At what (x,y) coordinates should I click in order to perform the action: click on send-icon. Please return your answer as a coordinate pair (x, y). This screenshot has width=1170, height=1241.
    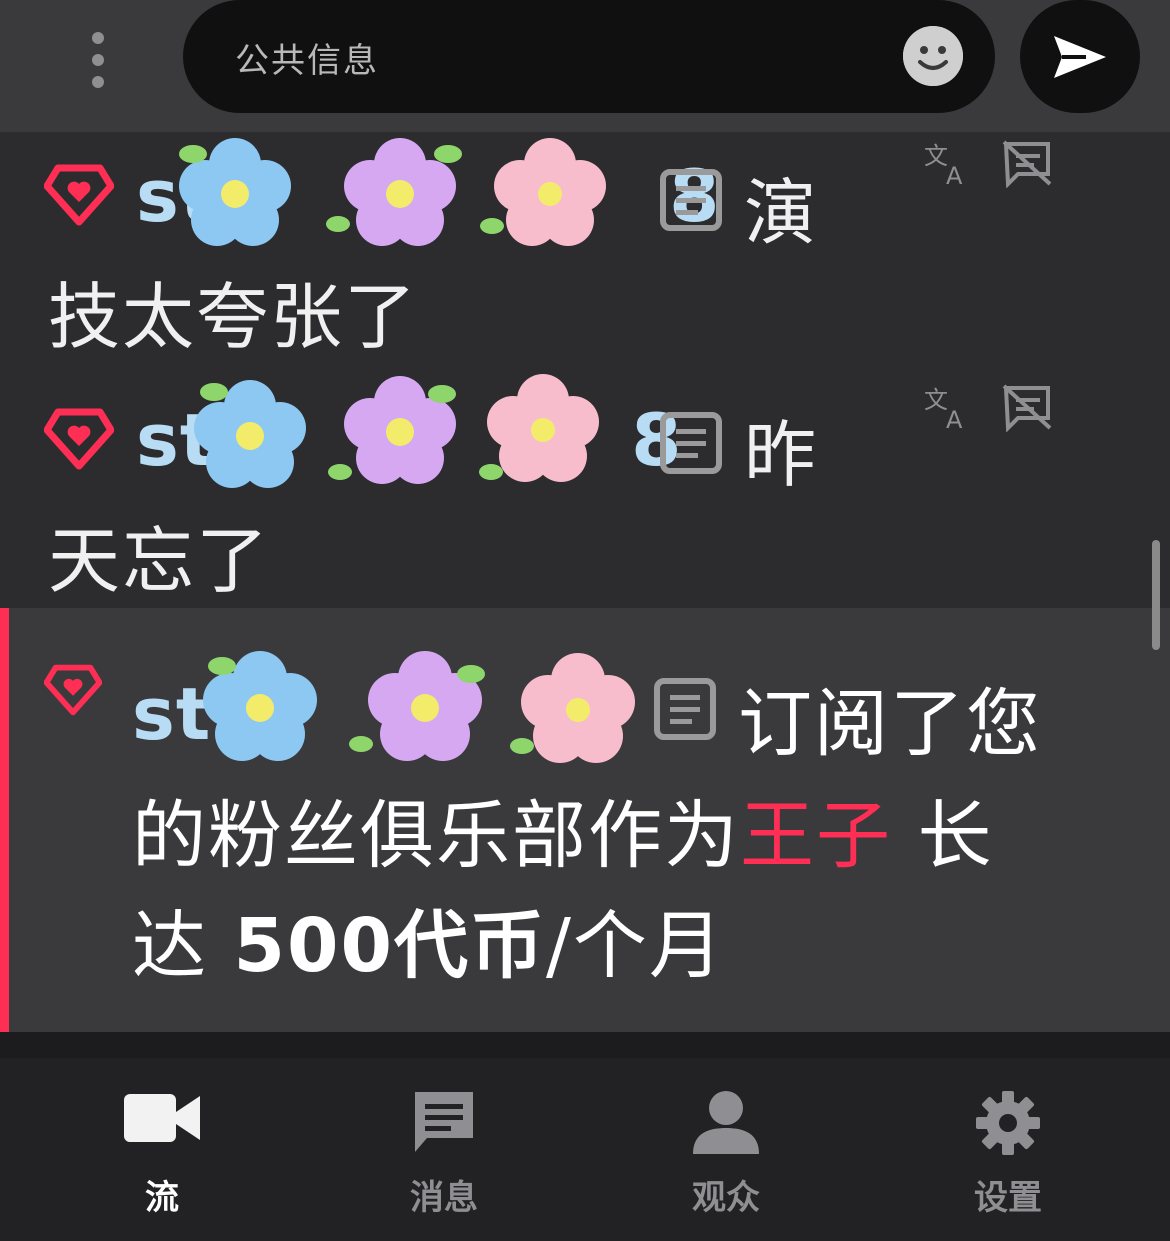
    Looking at the image, I should click on (1080, 56).